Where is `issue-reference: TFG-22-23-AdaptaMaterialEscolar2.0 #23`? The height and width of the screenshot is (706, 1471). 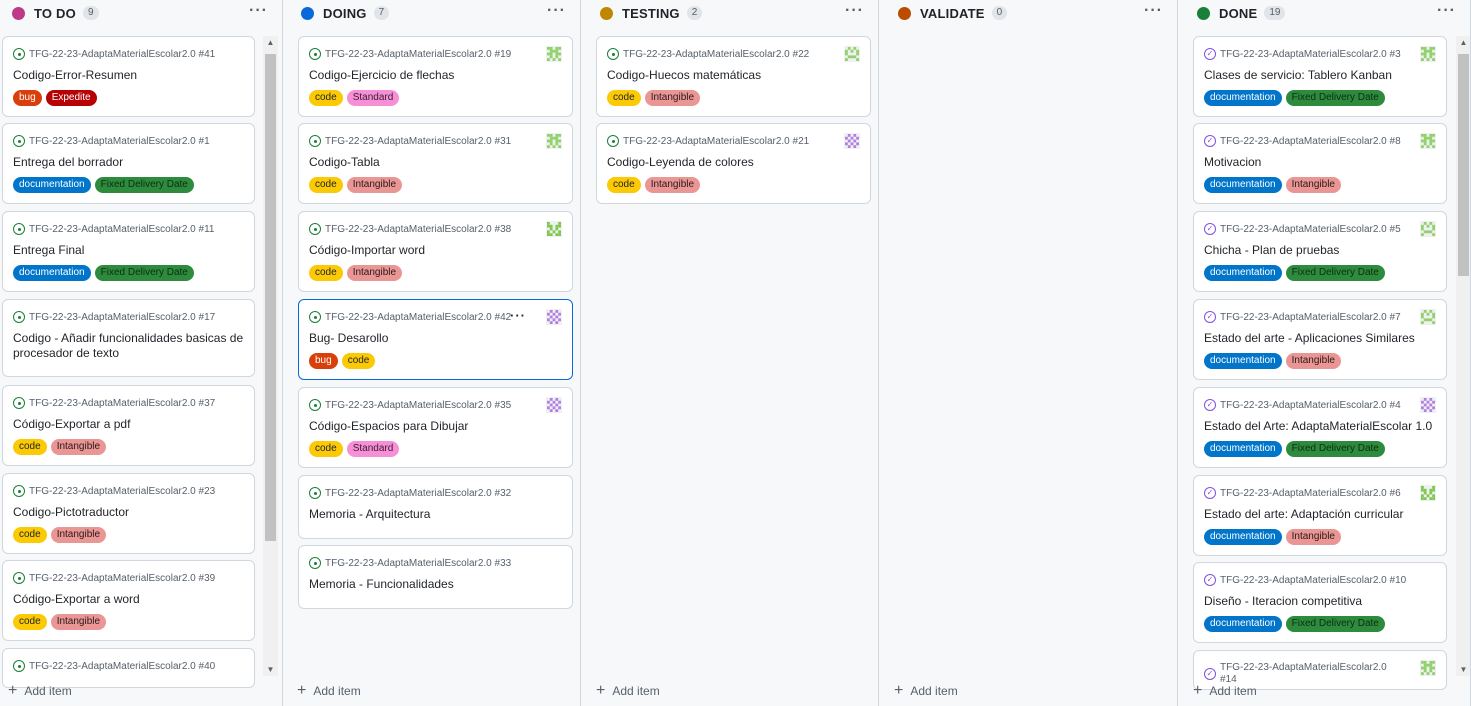 issue-reference: TFG-22-23-AdaptaMaterialEscolar2.0 #23 is located at coordinates (114, 491).